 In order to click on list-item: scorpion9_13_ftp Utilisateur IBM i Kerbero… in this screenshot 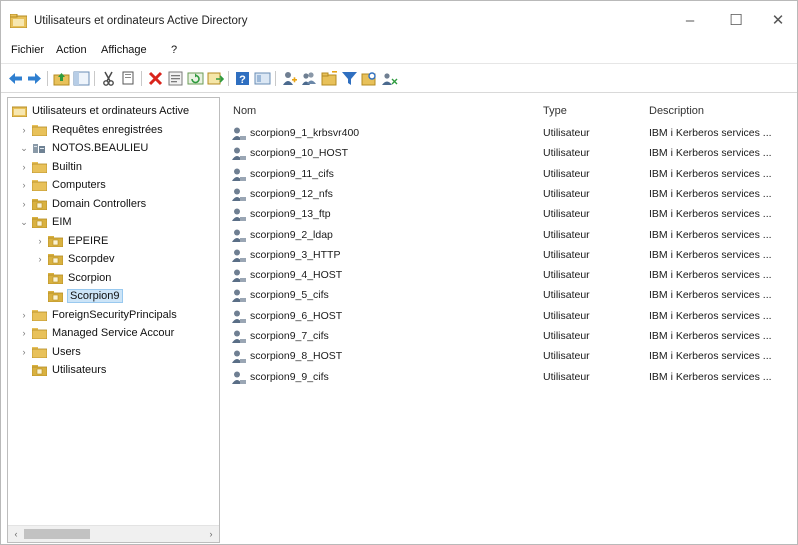, I will do `click(509, 215)`.